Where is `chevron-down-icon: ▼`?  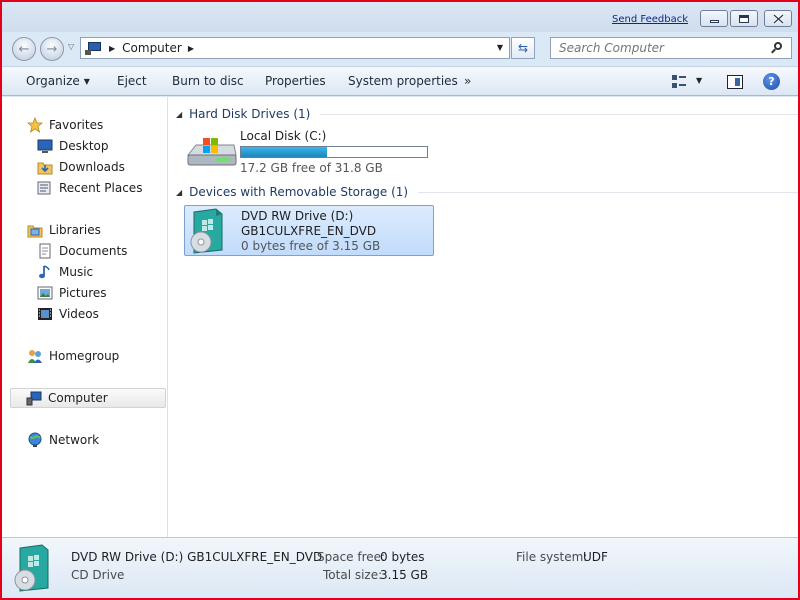 chevron-down-icon: ▼ is located at coordinates (86, 81).